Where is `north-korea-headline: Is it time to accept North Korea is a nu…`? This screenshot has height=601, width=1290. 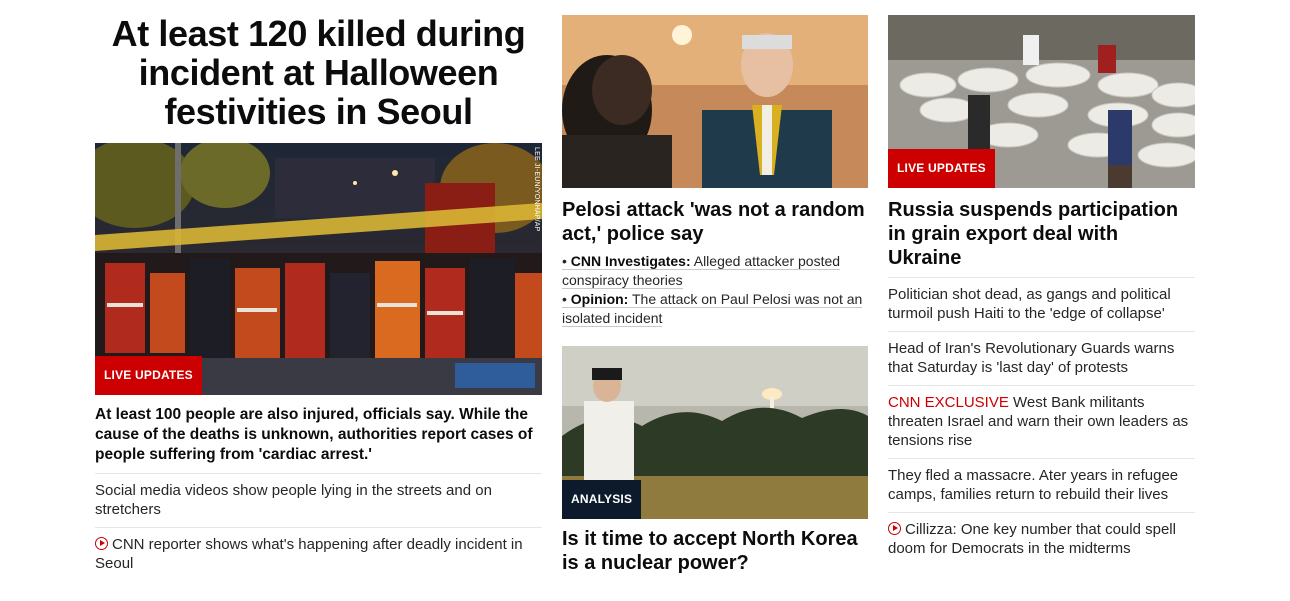 north-korea-headline: Is it time to accept North Korea is a nu… is located at coordinates (715, 551).